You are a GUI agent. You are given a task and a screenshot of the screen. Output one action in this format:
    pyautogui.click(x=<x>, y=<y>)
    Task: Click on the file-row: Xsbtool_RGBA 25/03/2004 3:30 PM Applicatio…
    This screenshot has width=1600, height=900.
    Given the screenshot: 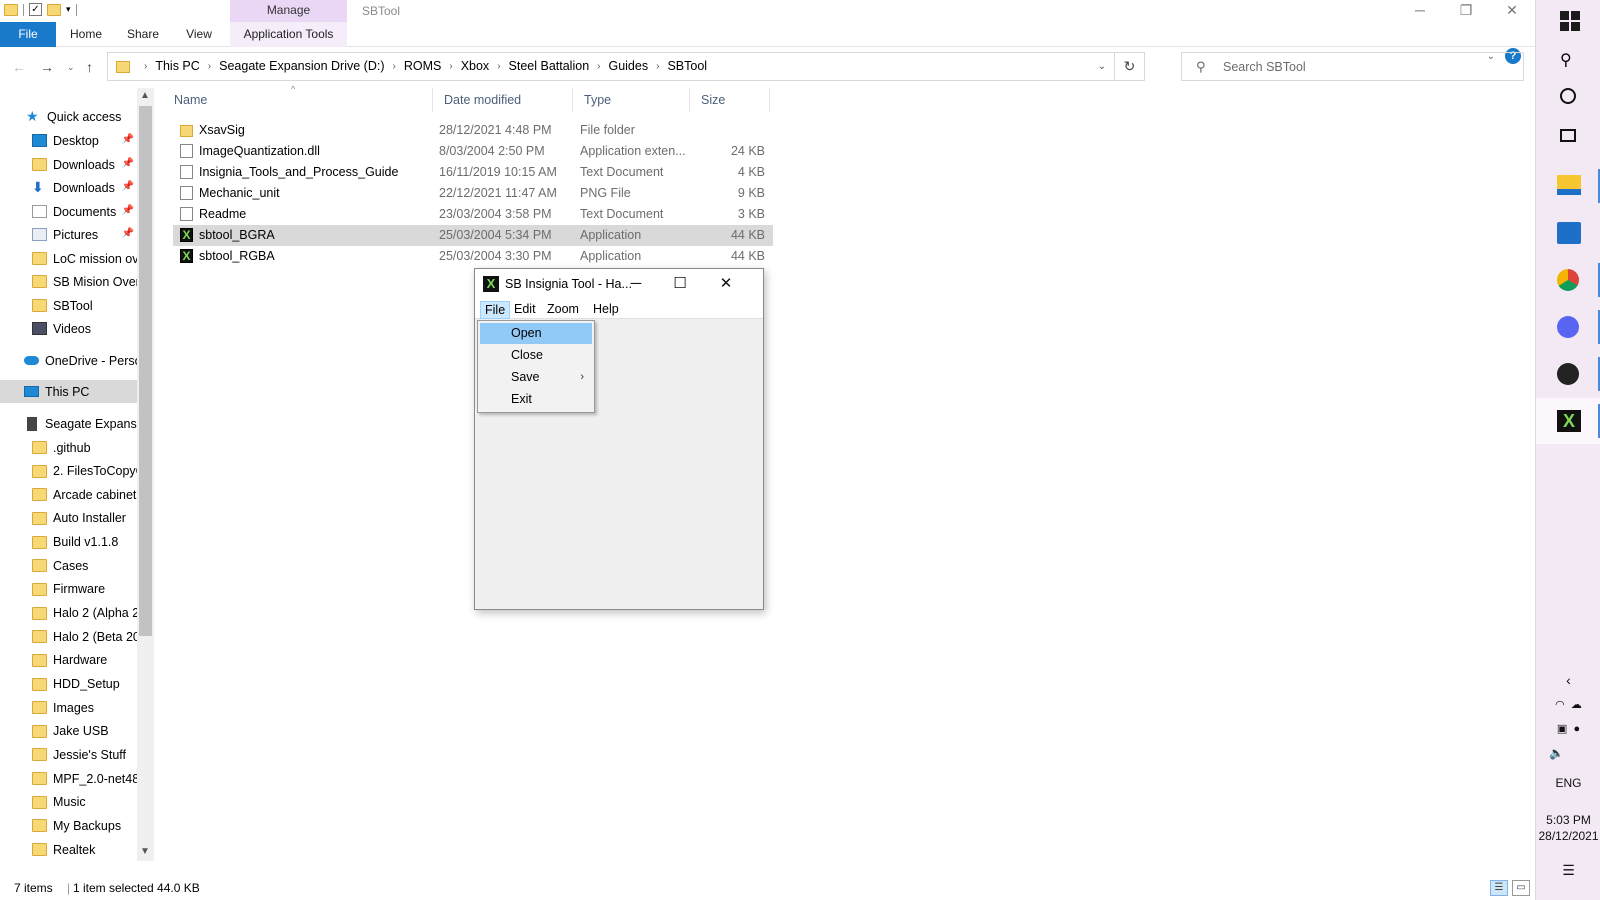 What is the action you would take?
    pyautogui.click(x=473, y=256)
    